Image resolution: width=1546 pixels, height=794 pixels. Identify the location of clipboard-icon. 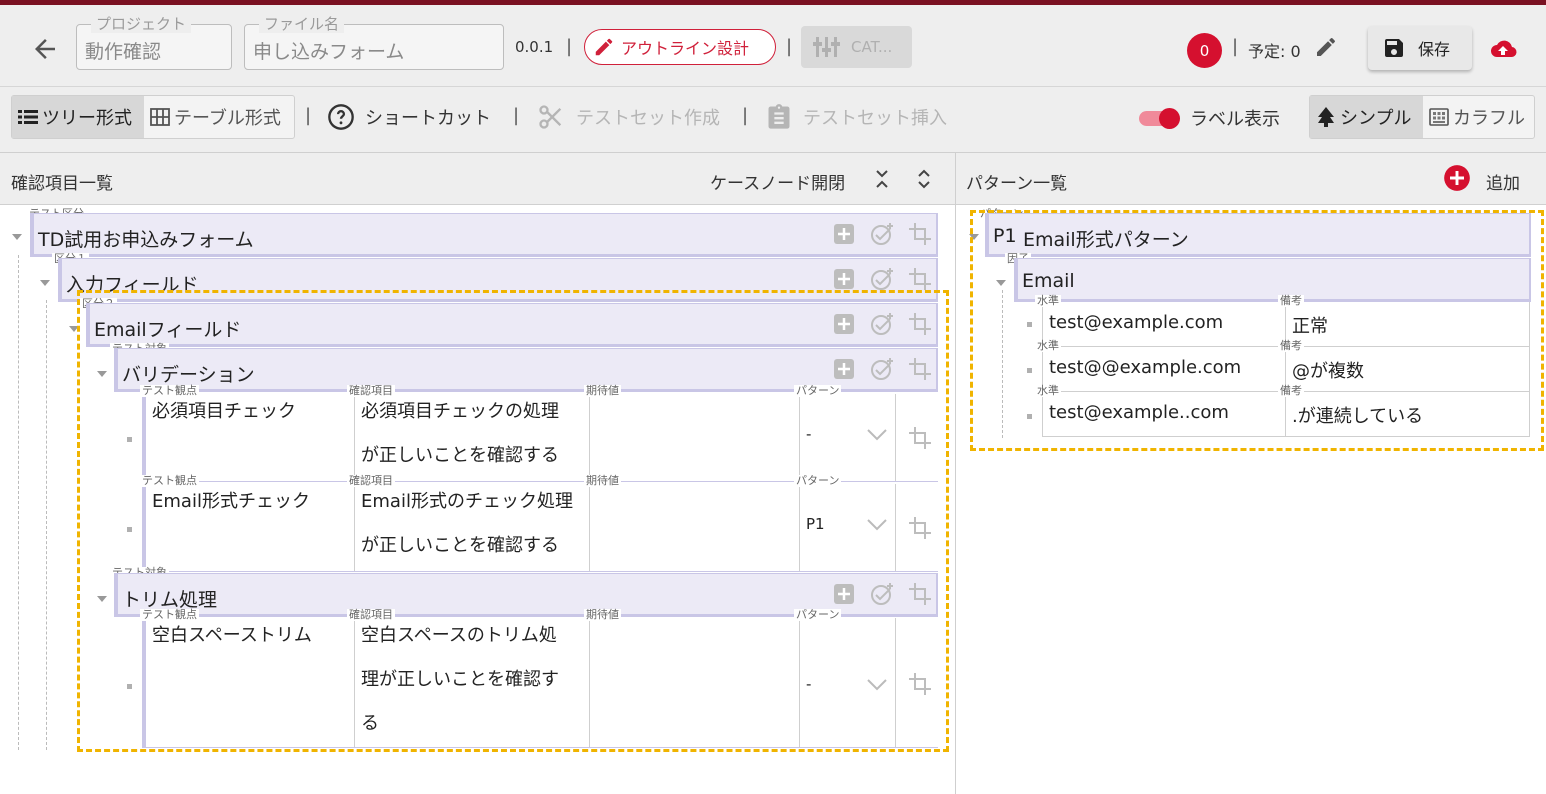
(779, 116).